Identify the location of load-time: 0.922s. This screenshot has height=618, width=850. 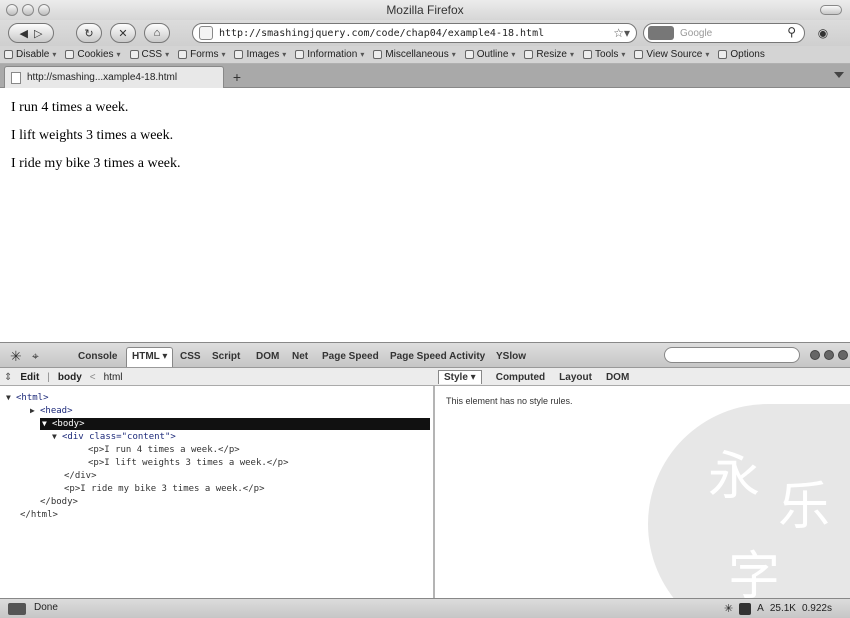
(816, 608).